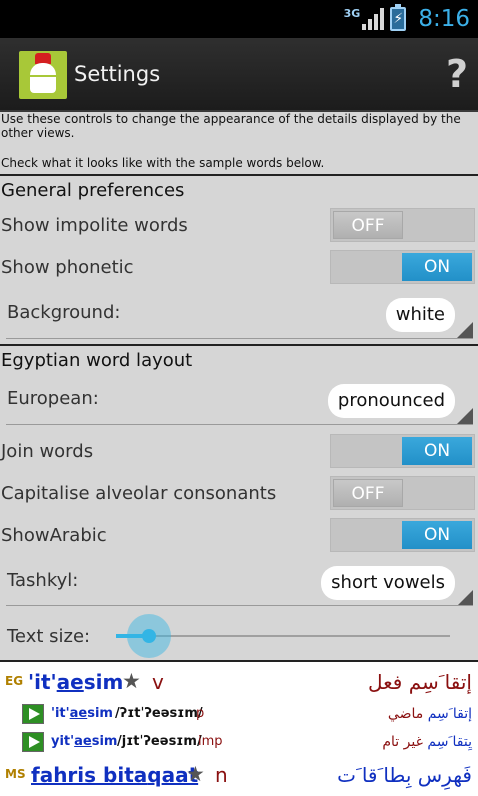  Describe the element at coordinates (373, 19) in the screenshot. I see `signal-icon` at that location.